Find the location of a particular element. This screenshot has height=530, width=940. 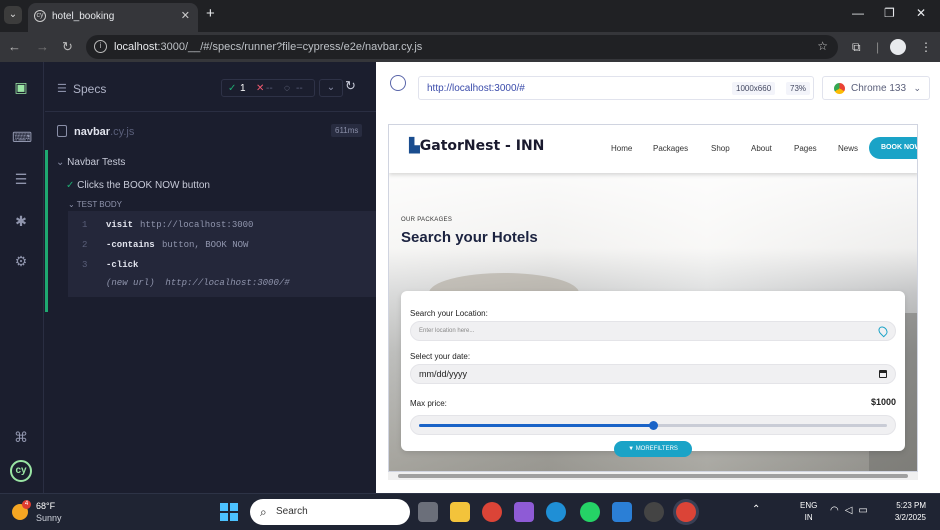

chrome-app-icon is located at coordinates (492, 512).